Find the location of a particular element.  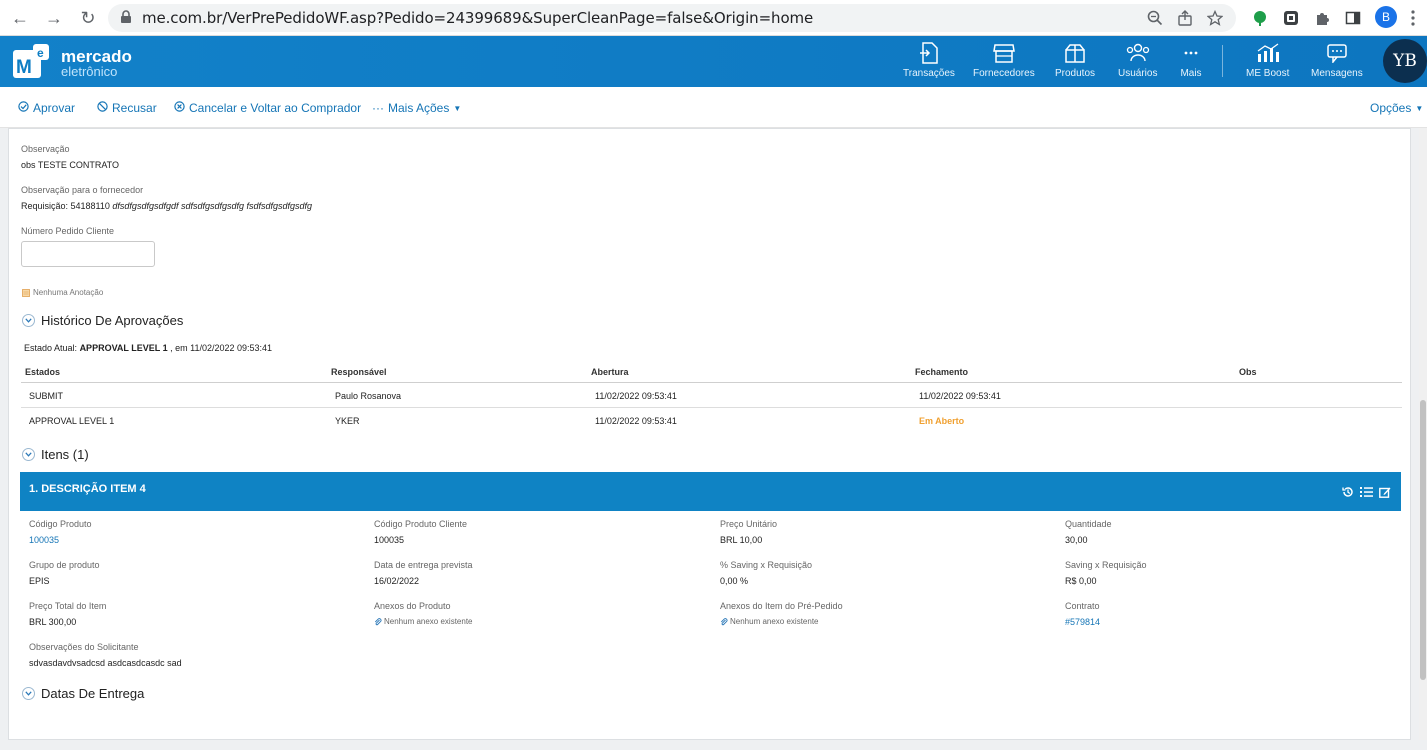

unit-price-value: BRL 10,00 is located at coordinates (741, 540).